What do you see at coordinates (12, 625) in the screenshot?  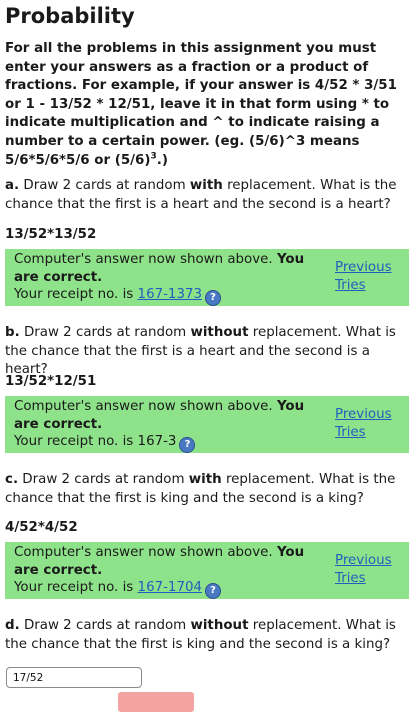 I see `problem-letter: d.` at bounding box center [12, 625].